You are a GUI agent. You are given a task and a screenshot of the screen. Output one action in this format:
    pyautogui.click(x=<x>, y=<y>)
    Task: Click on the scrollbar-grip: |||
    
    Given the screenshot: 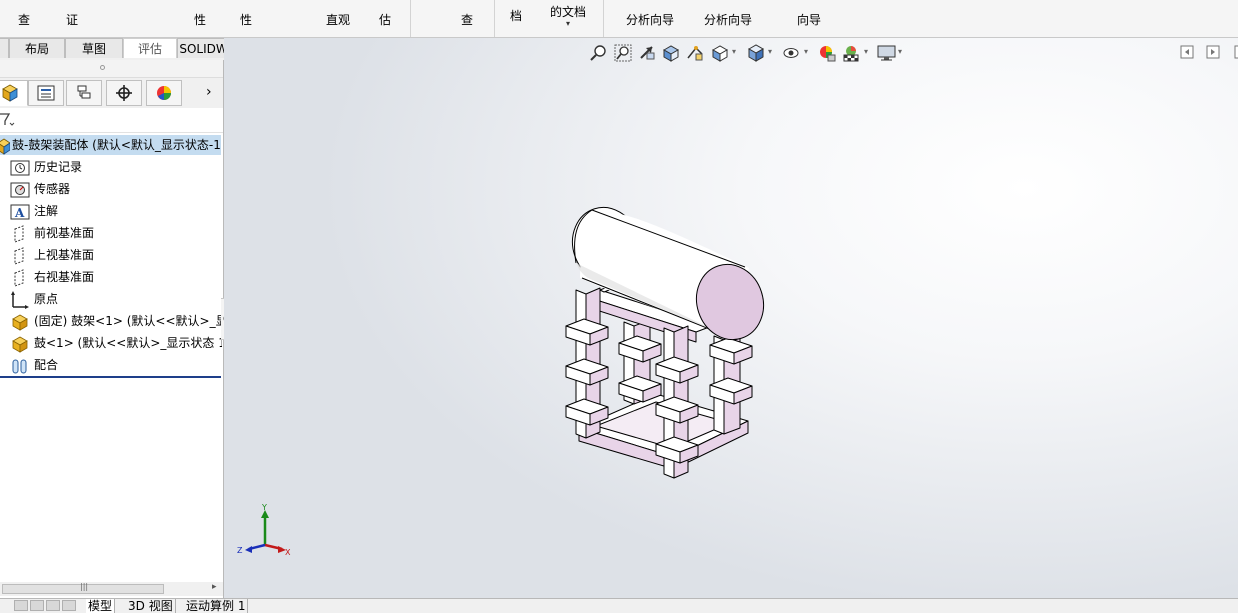 What is the action you would take?
    pyautogui.click(x=84, y=586)
    